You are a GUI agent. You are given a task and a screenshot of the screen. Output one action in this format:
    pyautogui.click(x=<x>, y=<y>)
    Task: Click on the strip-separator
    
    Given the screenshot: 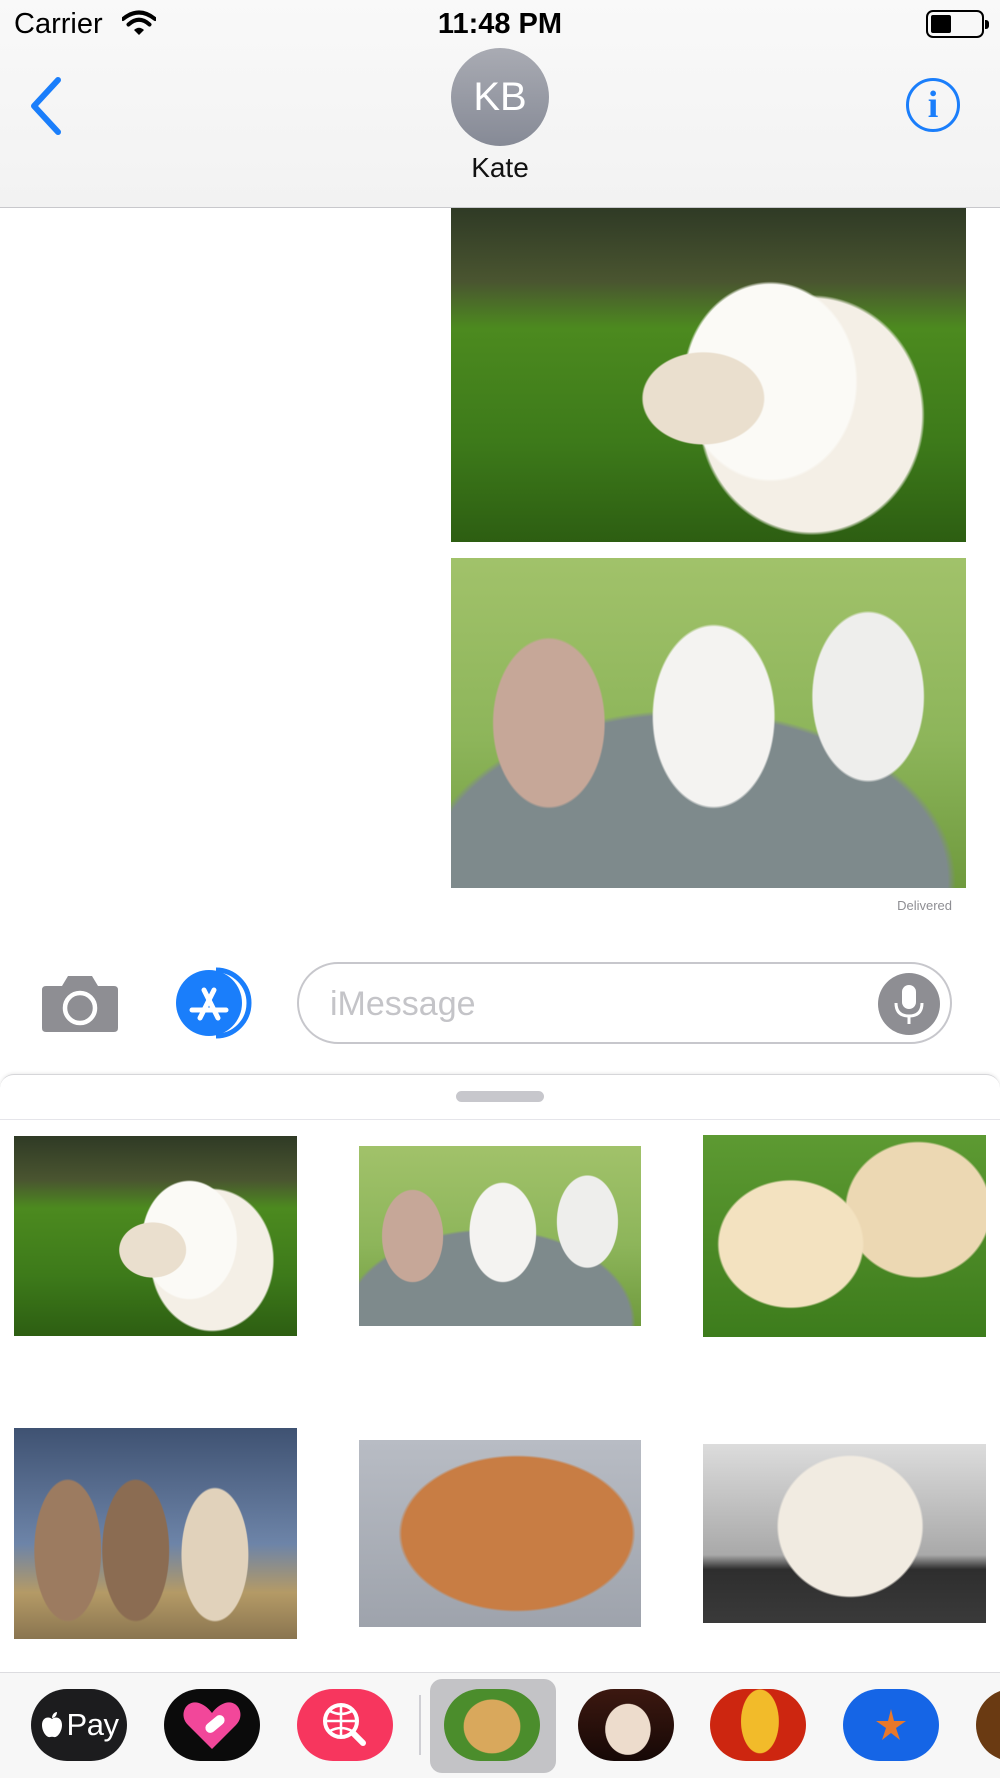 What is the action you would take?
    pyautogui.click(x=420, y=1725)
    